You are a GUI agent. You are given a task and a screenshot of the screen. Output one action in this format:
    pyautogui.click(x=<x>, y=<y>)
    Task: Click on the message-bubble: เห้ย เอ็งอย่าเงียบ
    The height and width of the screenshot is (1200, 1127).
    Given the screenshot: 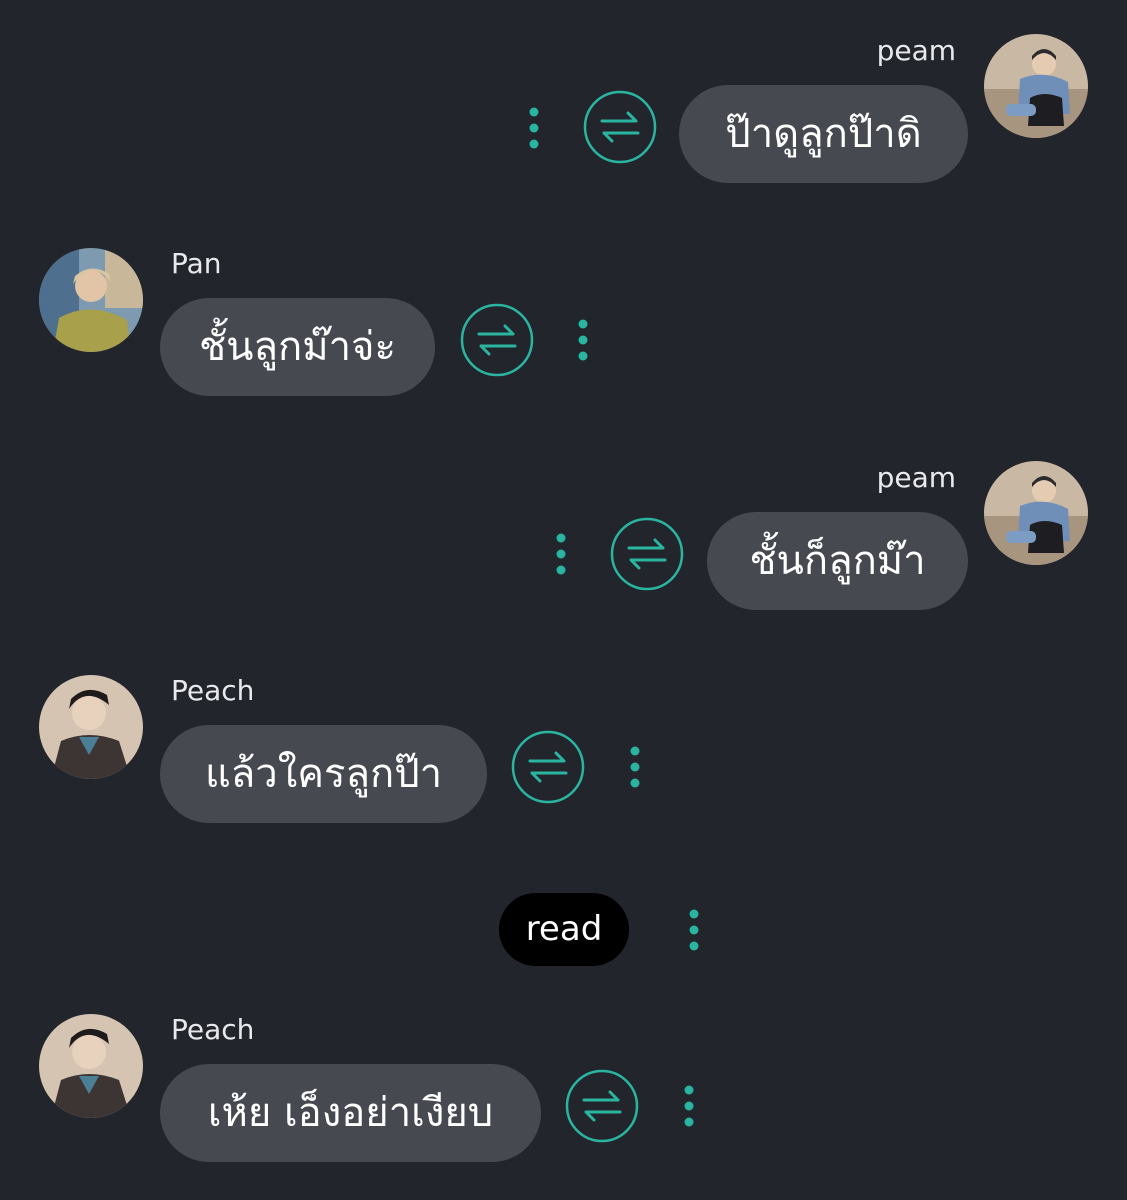 What is the action you would take?
    pyautogui.click(x=350, y=1113)
    